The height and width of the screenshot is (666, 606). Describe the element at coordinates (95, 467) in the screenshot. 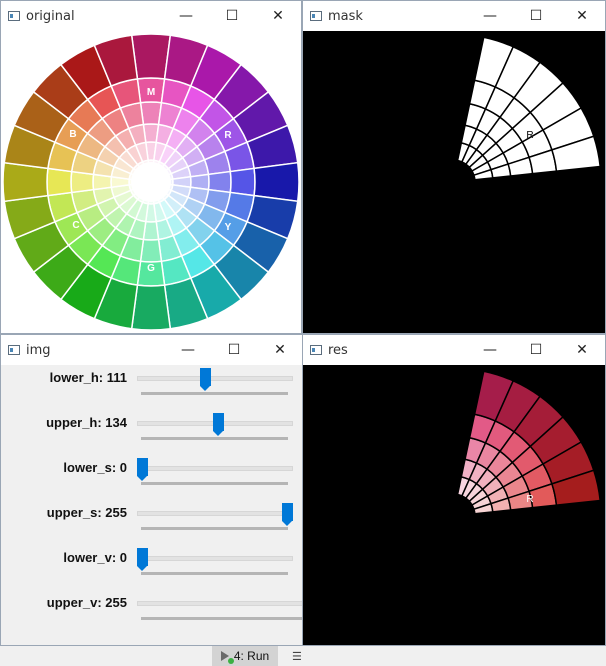

I see `trackbar-label: lower_s: 0` at that location.